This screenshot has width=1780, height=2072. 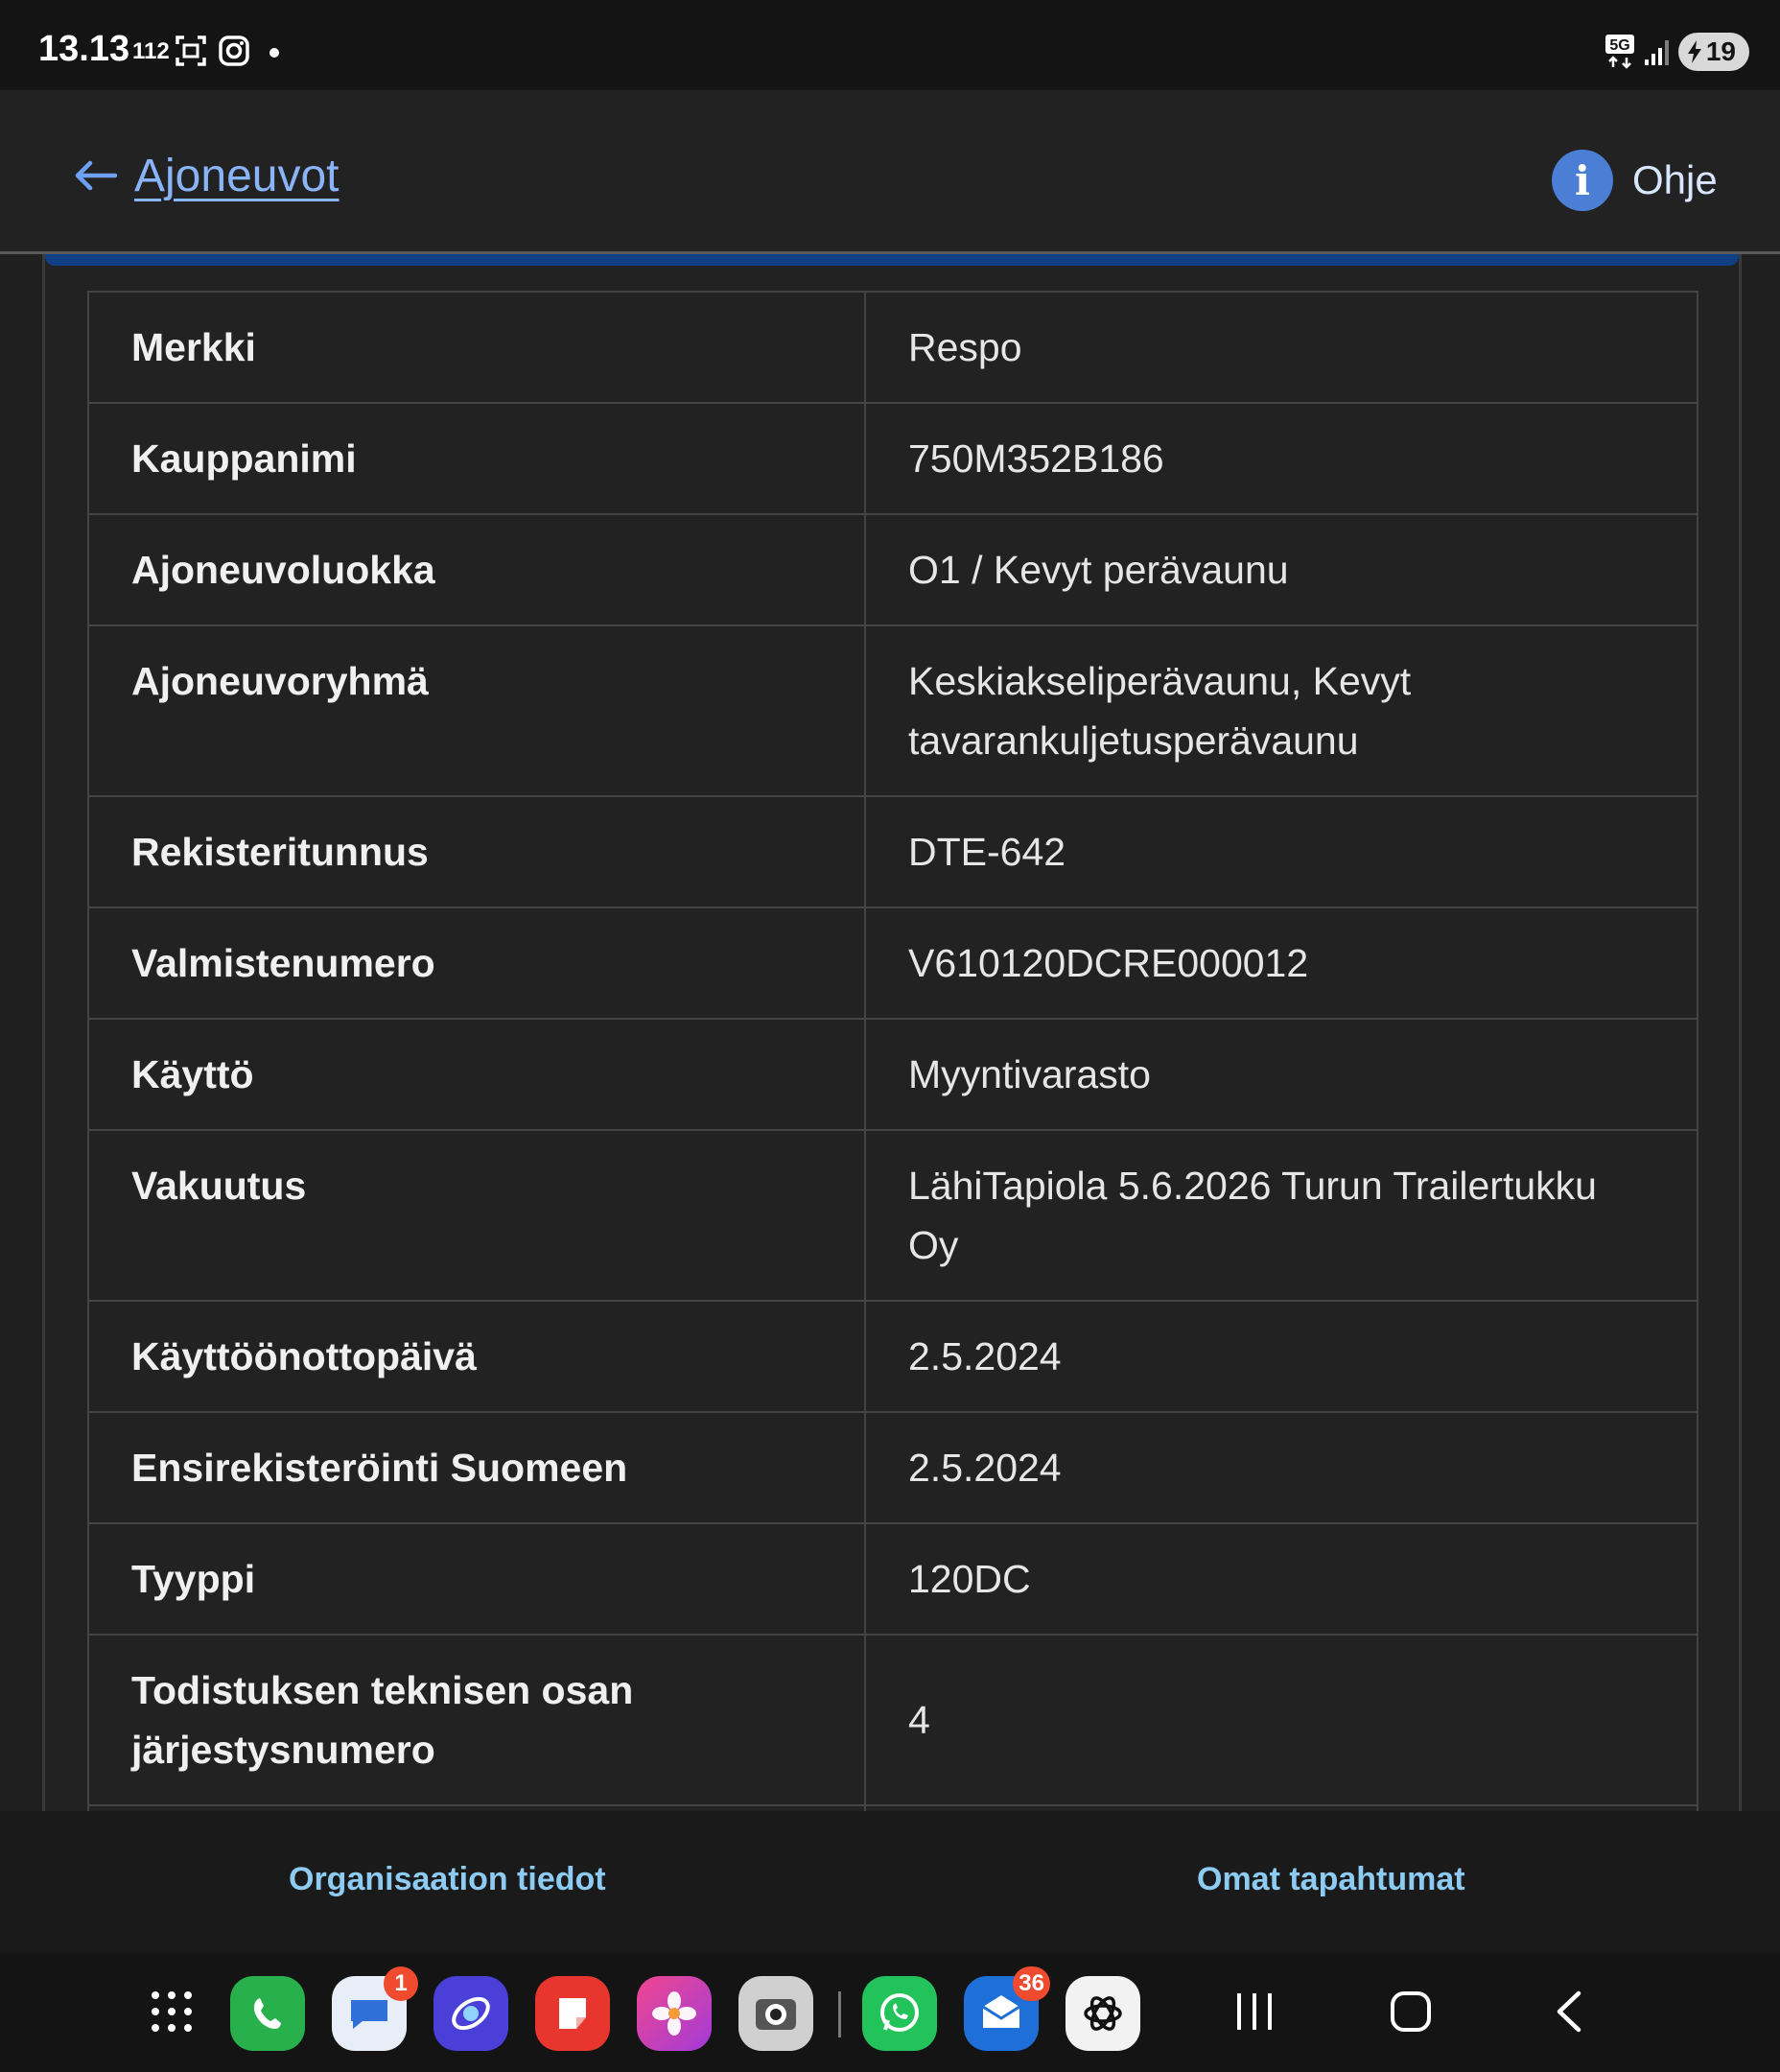 I want to click on card-accent-bar, so click(x=892, y=260).